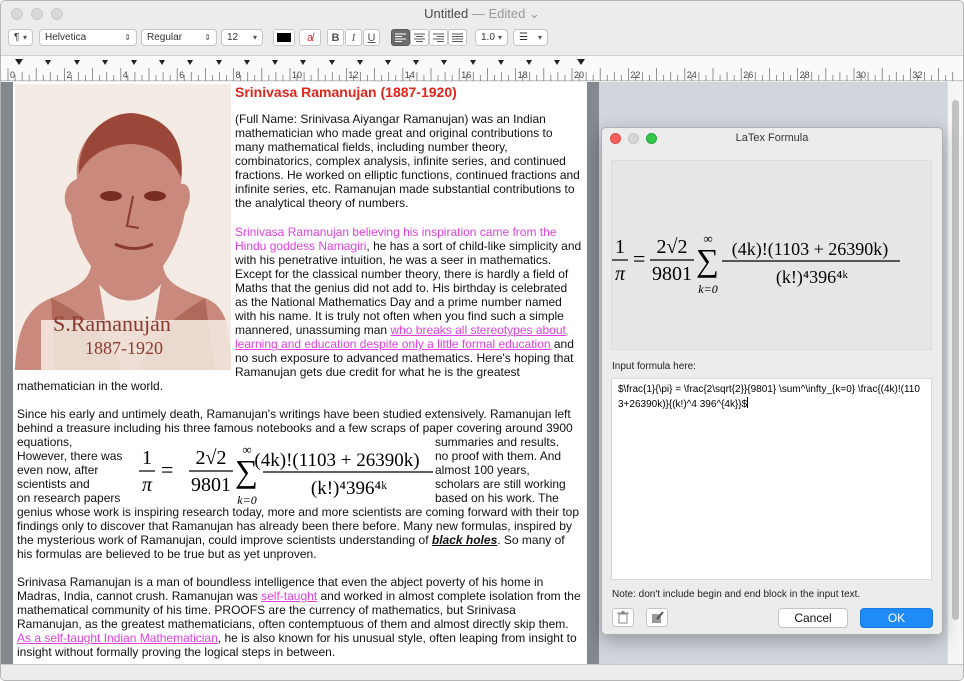  Describe the element at coordinates (593, 373) in the screenshot. I see `page-margin-right` at that location.